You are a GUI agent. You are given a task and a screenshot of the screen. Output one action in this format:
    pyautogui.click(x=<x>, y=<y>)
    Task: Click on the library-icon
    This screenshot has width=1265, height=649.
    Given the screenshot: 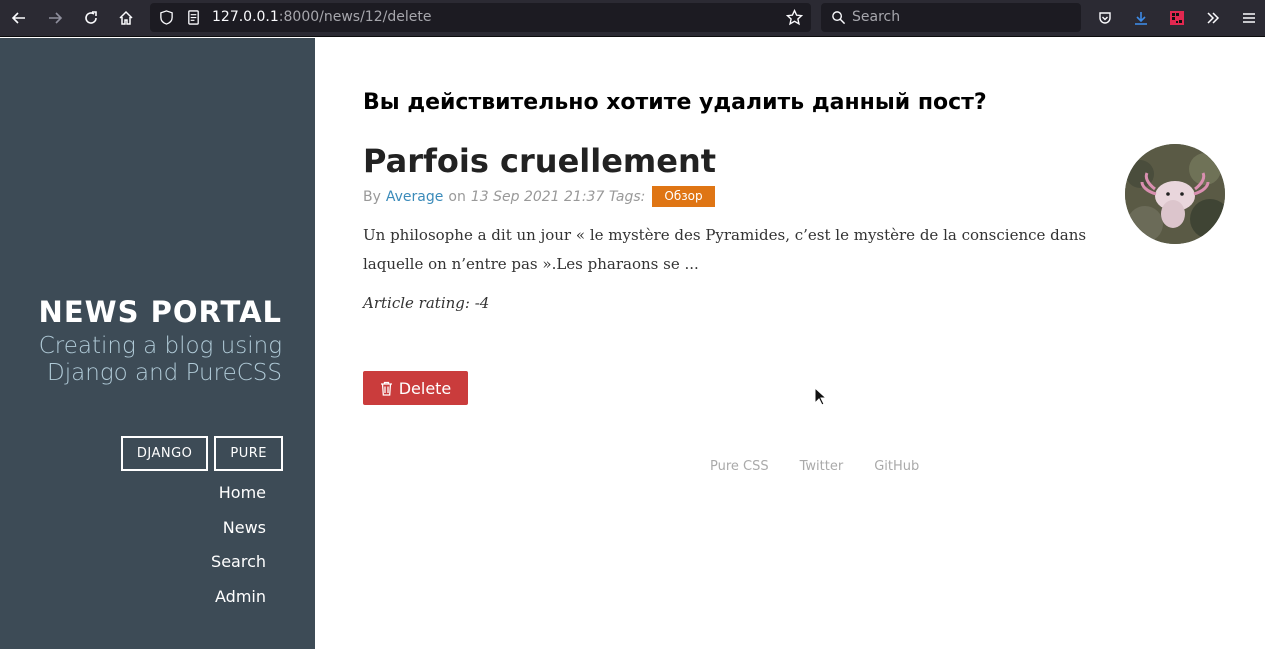 What is the action you would take?
    pyautogui.click(x=1105, y=18)
    